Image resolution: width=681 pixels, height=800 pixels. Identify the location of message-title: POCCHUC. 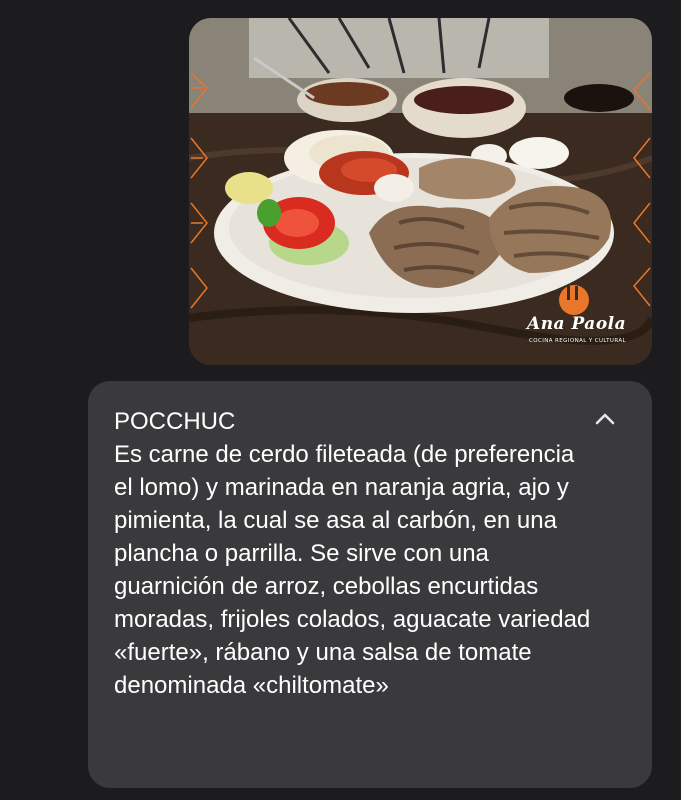
(175, 421).